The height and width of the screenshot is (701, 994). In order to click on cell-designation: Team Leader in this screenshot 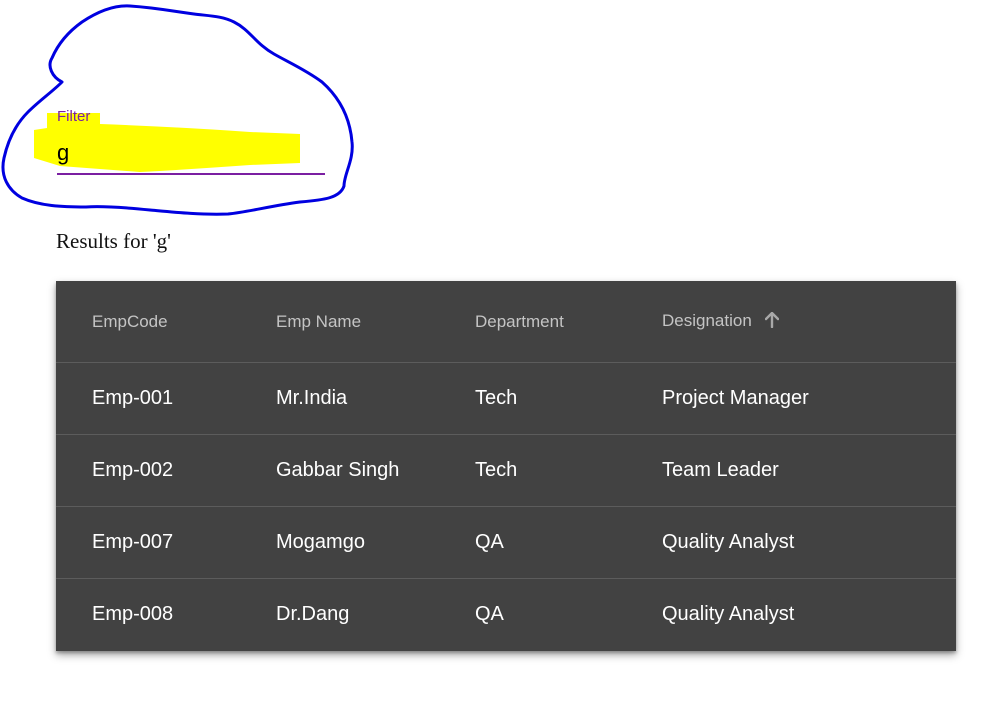, I will do `click(809, 470)`.